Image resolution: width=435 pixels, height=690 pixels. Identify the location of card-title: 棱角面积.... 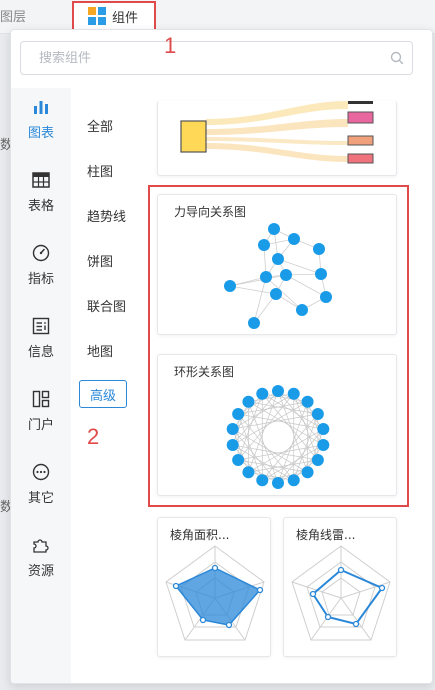
(200, 535).